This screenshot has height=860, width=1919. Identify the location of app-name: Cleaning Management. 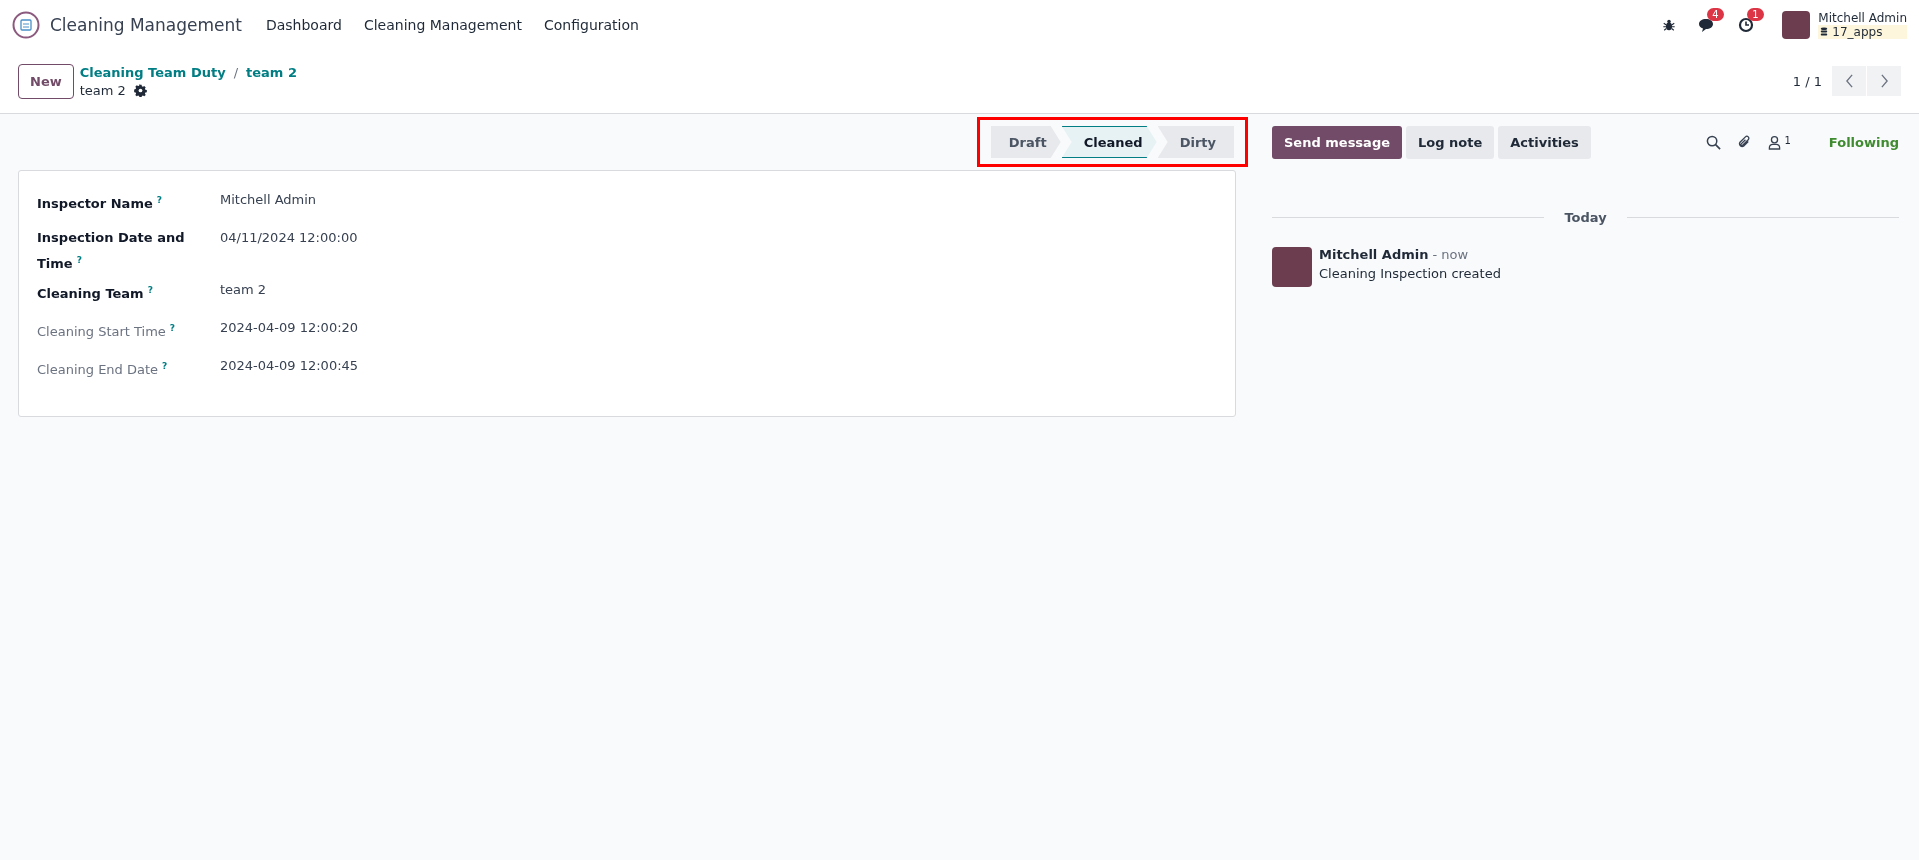
(146, 24).